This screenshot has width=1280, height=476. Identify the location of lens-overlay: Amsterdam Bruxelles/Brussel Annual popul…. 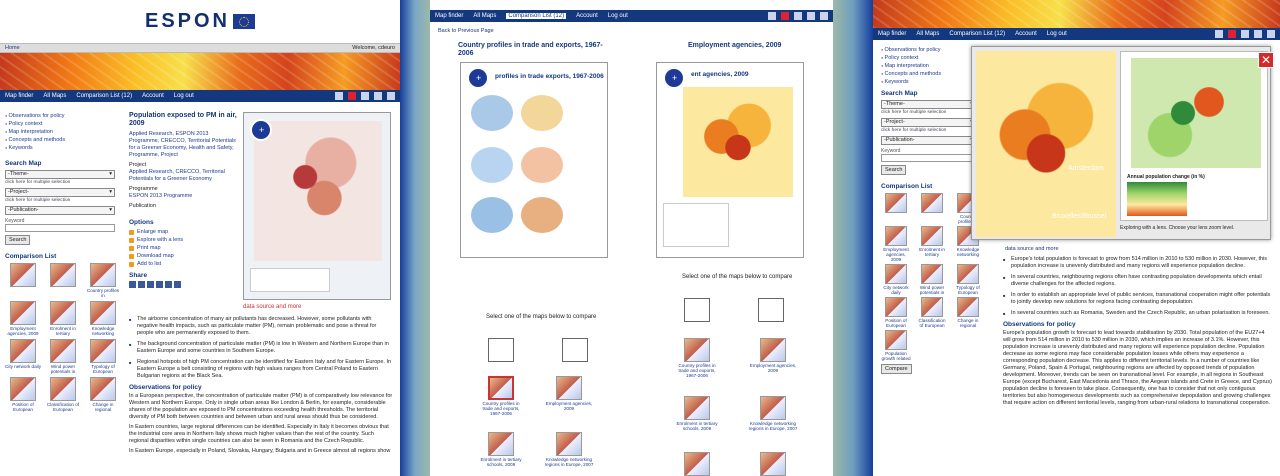
(1121, 143).